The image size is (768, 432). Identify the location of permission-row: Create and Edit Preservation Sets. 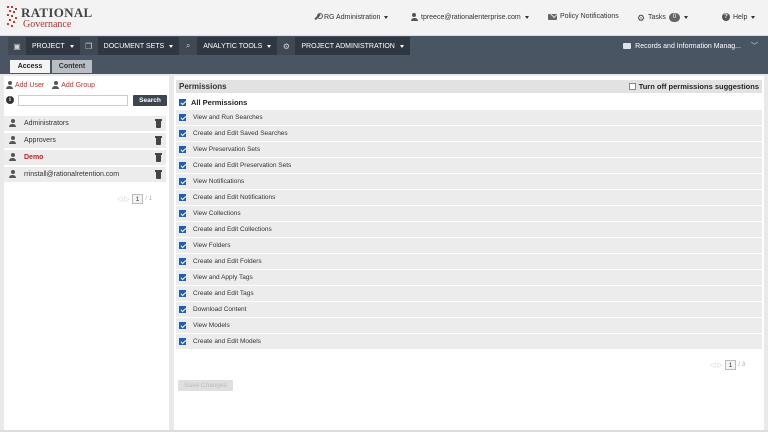
(469, 165).